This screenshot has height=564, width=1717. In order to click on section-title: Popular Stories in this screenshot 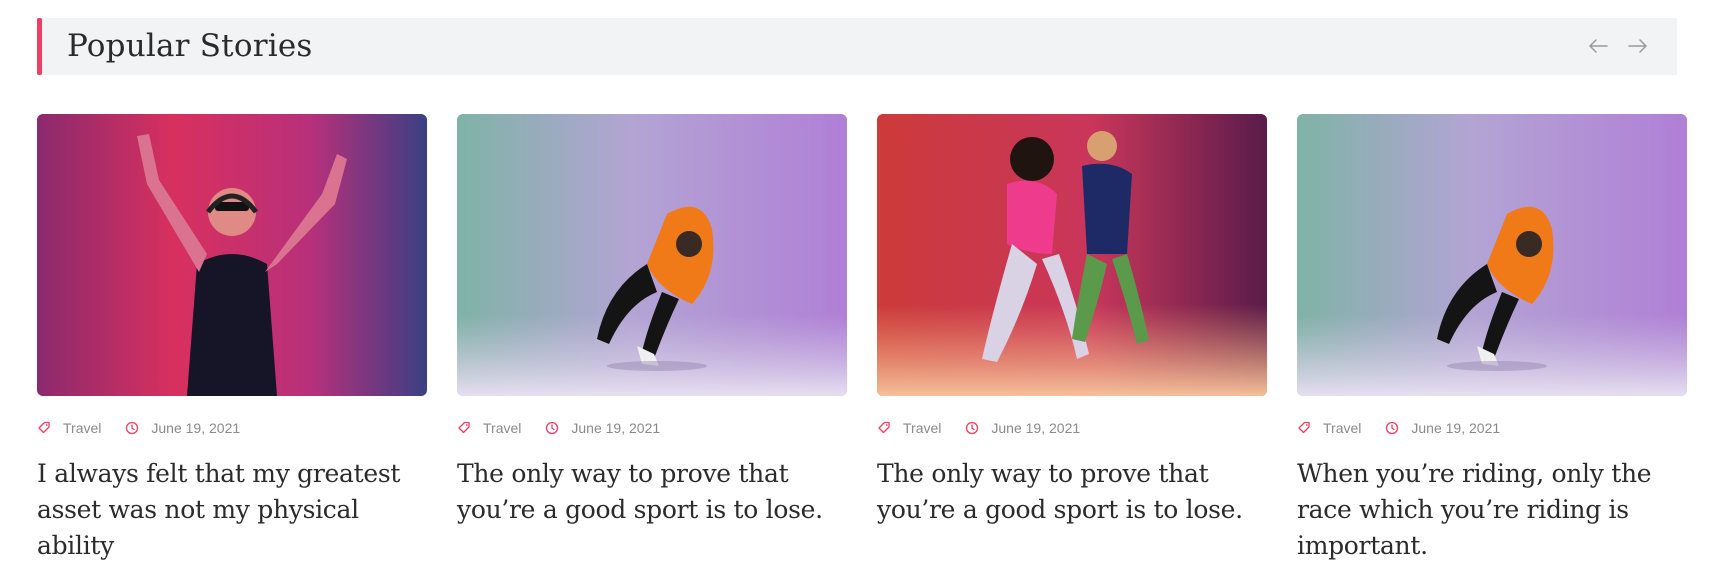, I will do `click(190, 46)`.